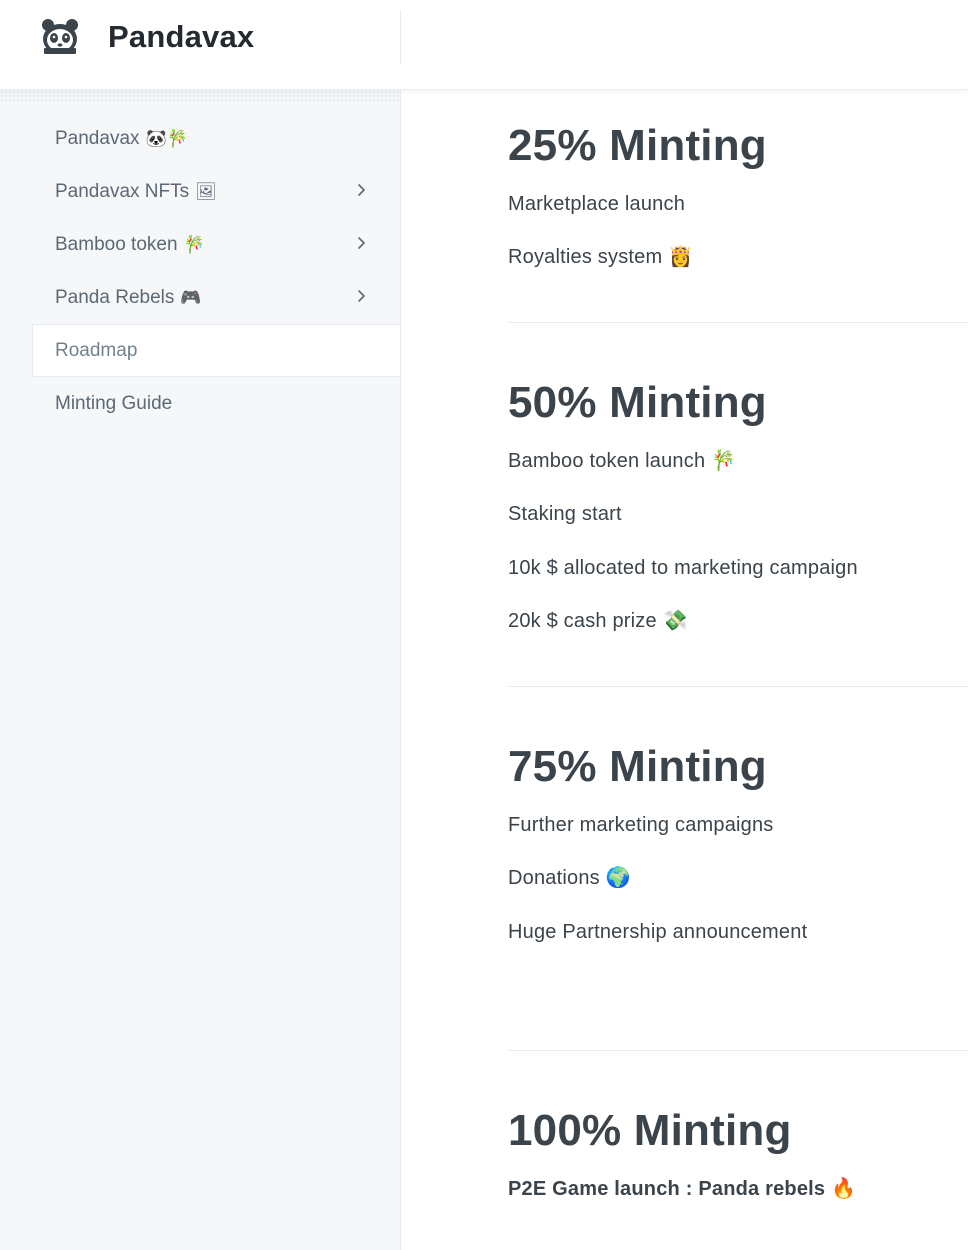 This screenshot has height=1250, width=968. Describe the element at coordinates (200, 96) in the screenshot. I see `sidebar-top-fade` at that location.